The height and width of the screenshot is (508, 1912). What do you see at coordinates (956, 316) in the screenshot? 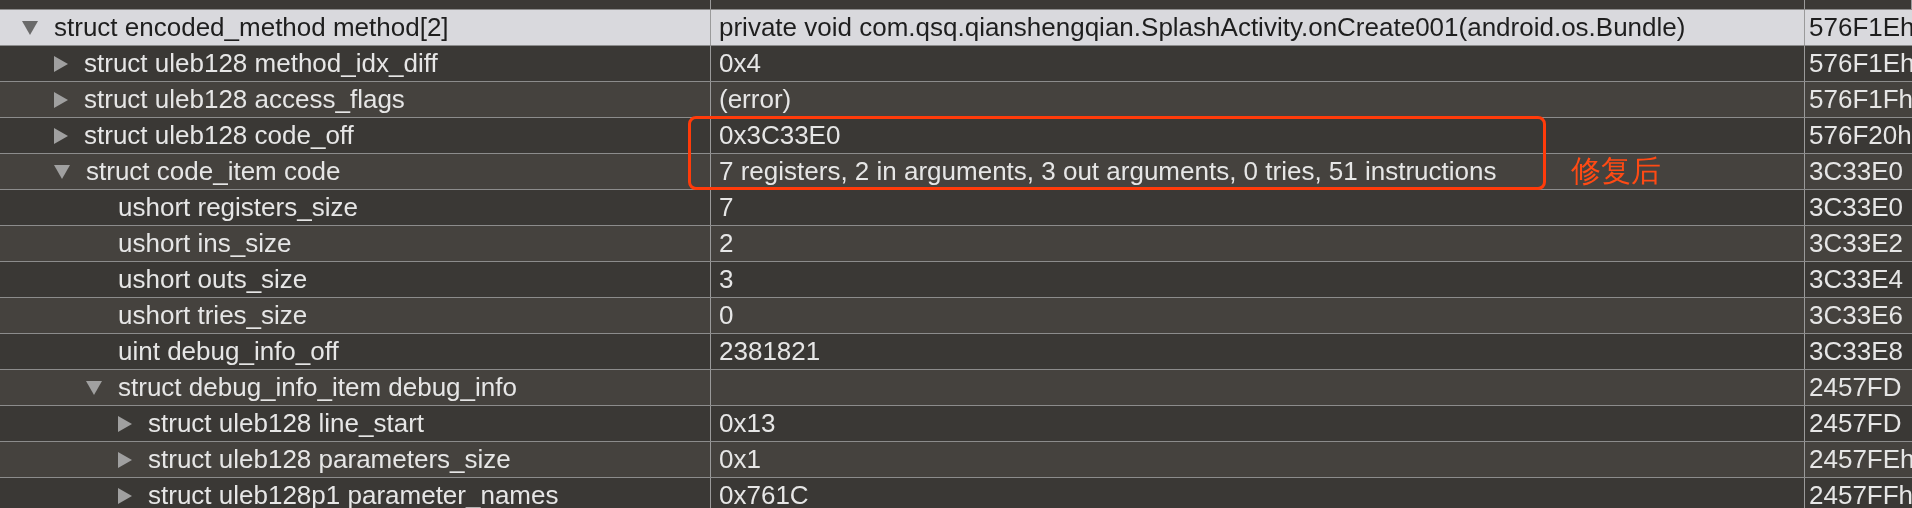
I see `tree-row: ushort tries_size 0 3C33E6` at bounding box center [956, 316].